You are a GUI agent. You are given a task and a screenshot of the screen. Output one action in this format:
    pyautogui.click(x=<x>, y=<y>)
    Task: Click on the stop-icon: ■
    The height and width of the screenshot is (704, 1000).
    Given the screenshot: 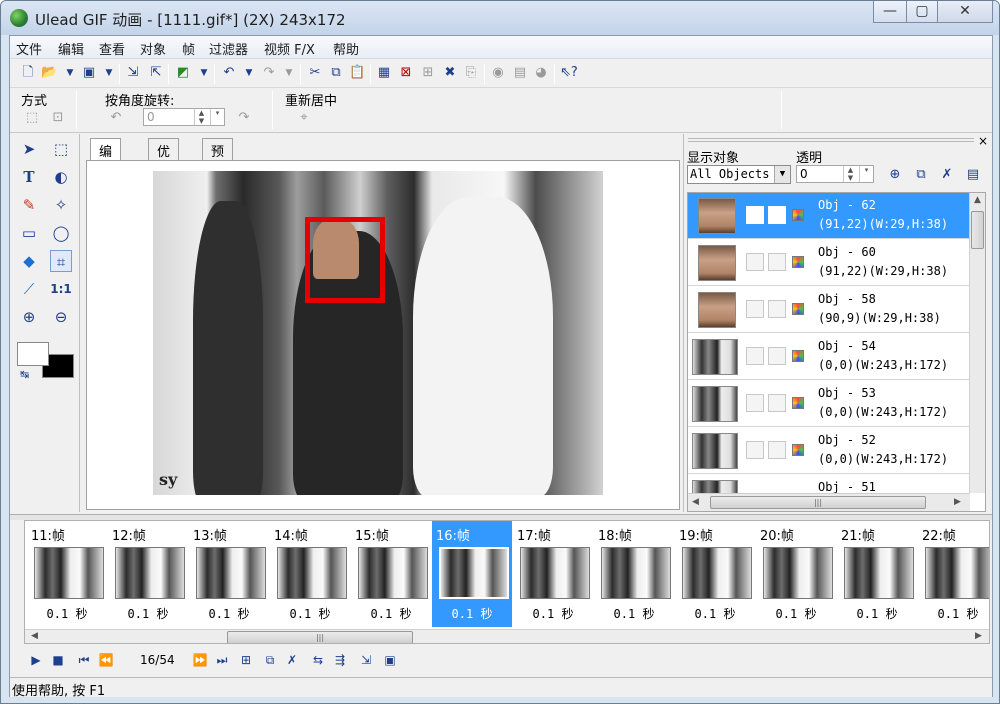 What is the action you would take?
    pyautogui.click(x=58, y=660)
    